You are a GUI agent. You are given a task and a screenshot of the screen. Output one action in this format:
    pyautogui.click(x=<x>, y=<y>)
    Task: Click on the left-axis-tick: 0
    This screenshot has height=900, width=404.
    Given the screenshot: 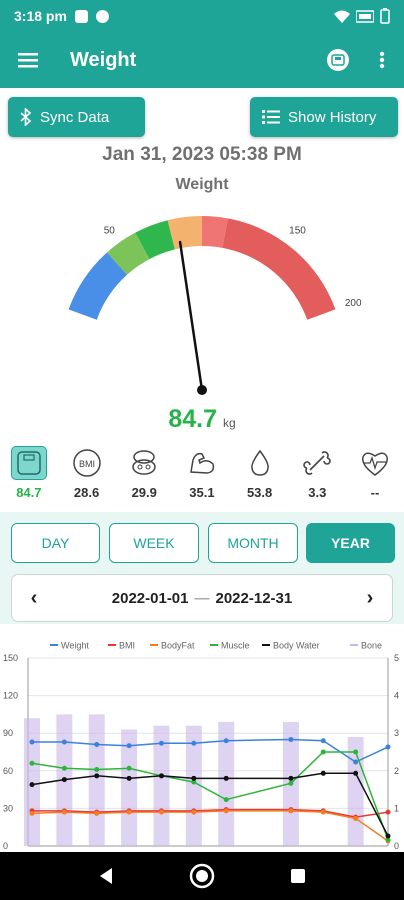 What is the action you would take?
    pyautogui.click(x=5, y=846)
    